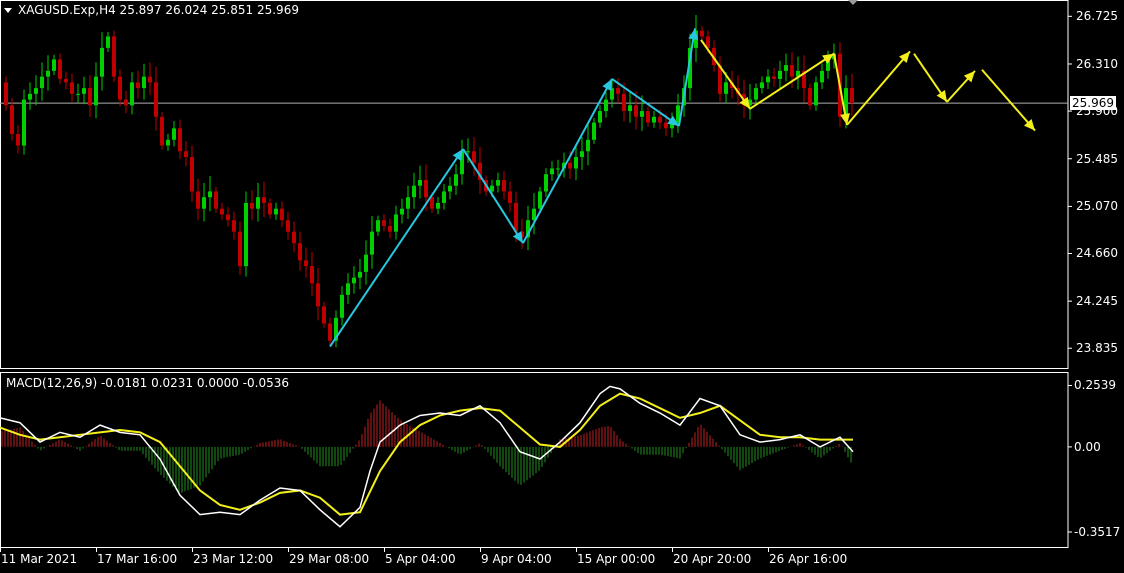  I want to click on time-tick-label: 11 Mar 2021, so click(39, 559).